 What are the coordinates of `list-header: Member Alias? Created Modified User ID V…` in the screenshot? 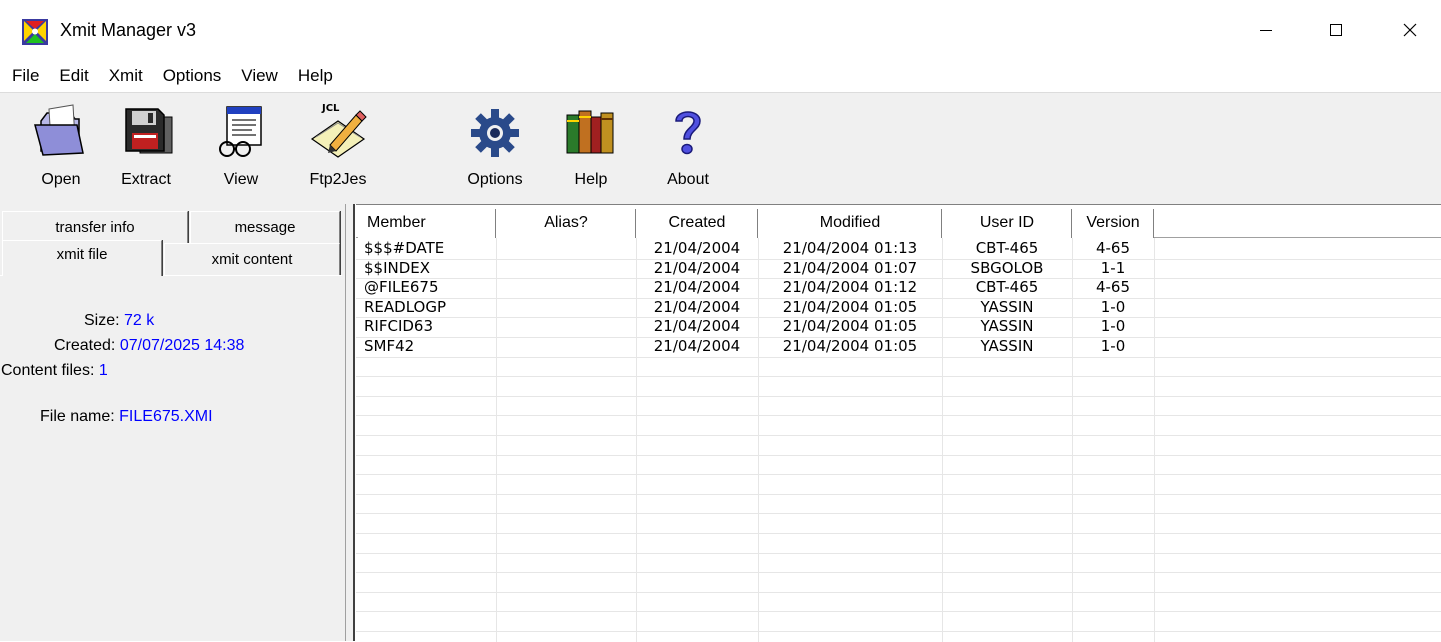 It's located at (898, 223).